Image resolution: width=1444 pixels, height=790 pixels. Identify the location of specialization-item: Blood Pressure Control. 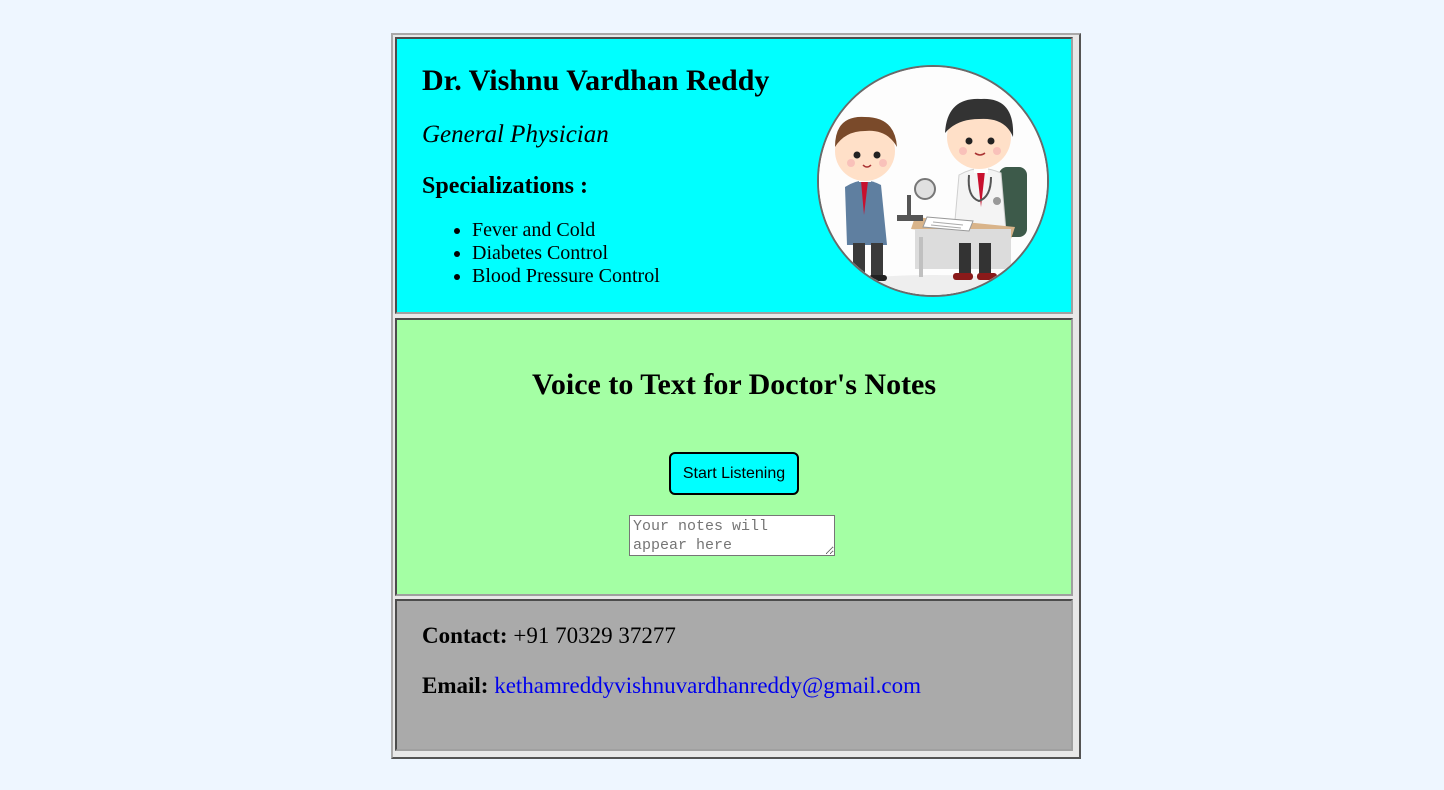
(566, 276).